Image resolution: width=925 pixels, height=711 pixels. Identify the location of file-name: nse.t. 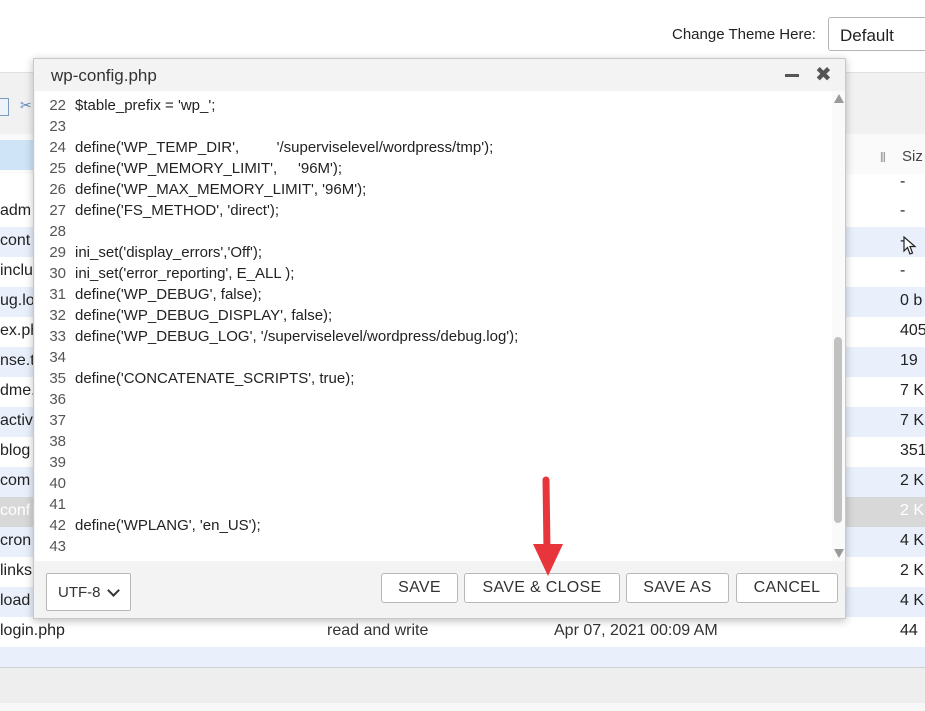
(17, 360).